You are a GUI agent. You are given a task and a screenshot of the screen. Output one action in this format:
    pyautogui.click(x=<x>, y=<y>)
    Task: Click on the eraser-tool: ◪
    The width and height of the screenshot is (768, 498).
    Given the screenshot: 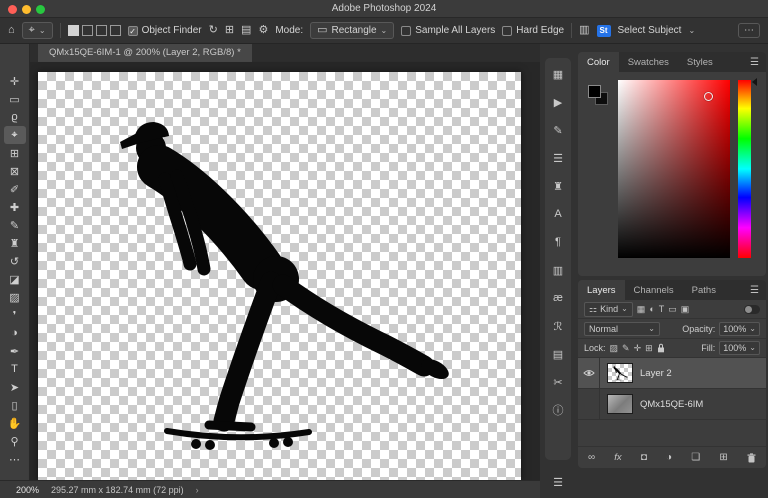 What is the action you would take?
    pyautogui.click(x=15, y=279)
    